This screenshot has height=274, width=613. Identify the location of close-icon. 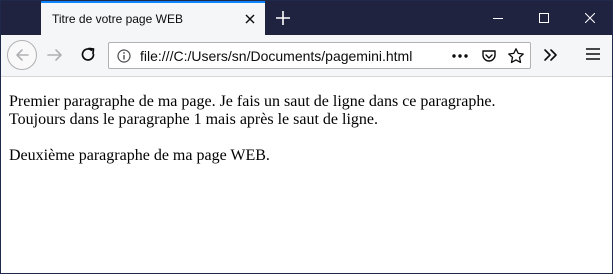
(250, 19).